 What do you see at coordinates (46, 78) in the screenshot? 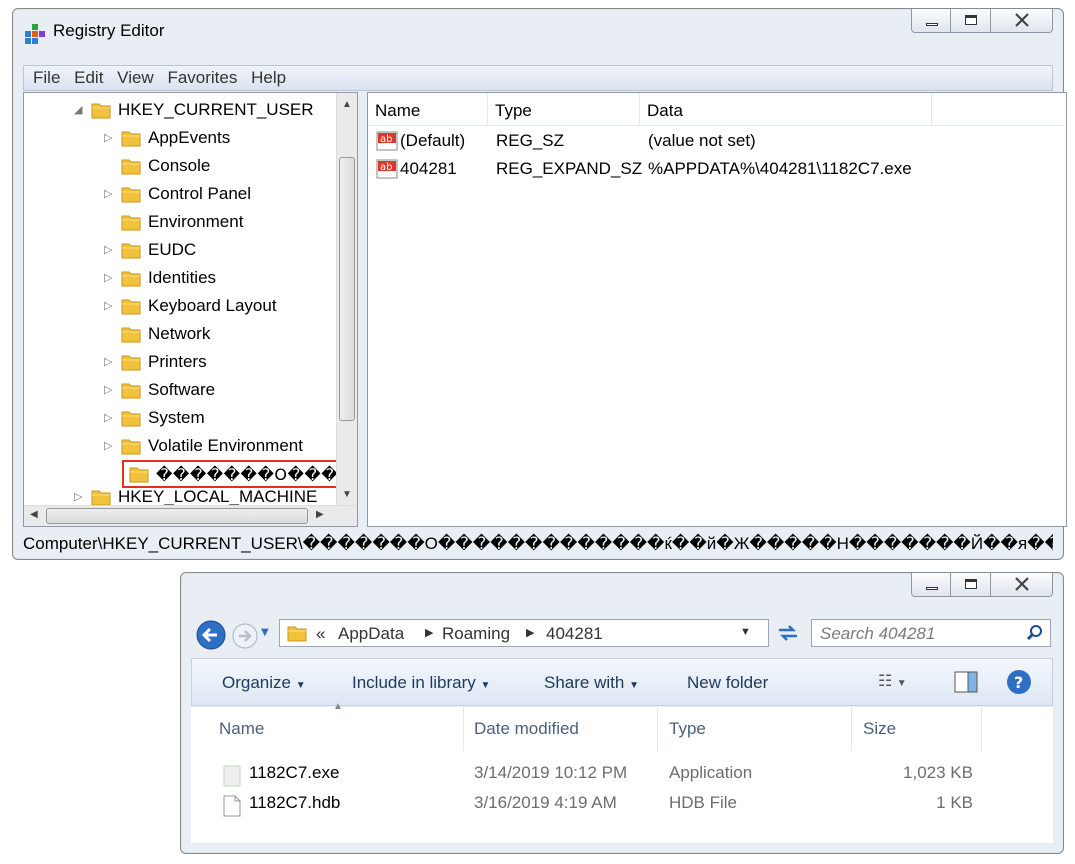
I see `menu-file: File` at bounding box center [46, 78].